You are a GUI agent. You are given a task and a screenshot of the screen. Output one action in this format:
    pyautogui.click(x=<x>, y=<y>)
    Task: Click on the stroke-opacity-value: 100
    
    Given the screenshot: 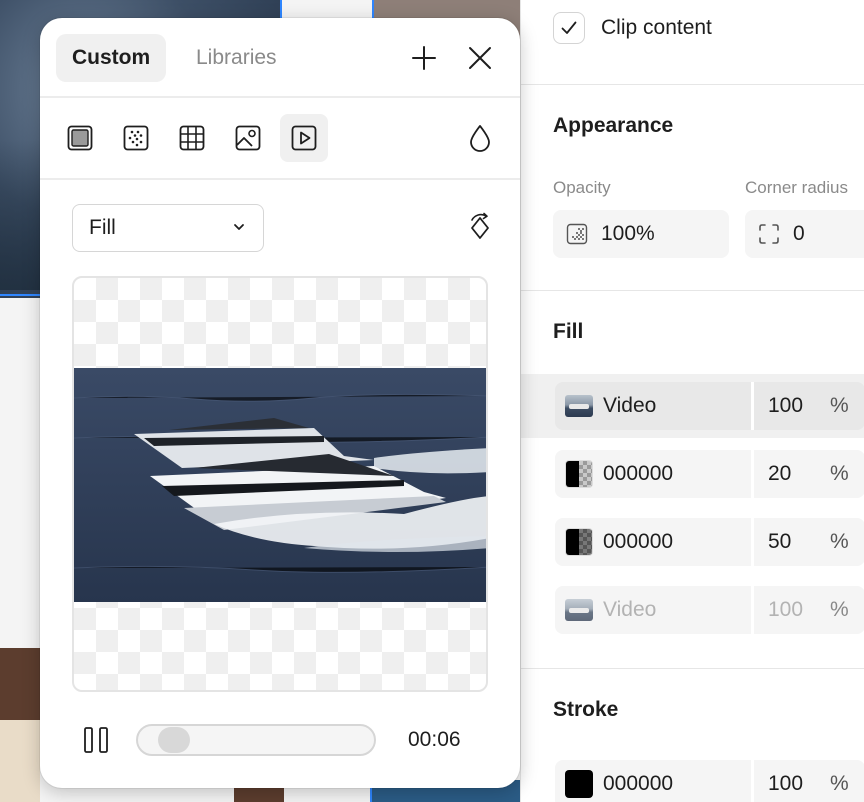 What is the action you would take?
    pyautogui.click(x=786, y=783)
    